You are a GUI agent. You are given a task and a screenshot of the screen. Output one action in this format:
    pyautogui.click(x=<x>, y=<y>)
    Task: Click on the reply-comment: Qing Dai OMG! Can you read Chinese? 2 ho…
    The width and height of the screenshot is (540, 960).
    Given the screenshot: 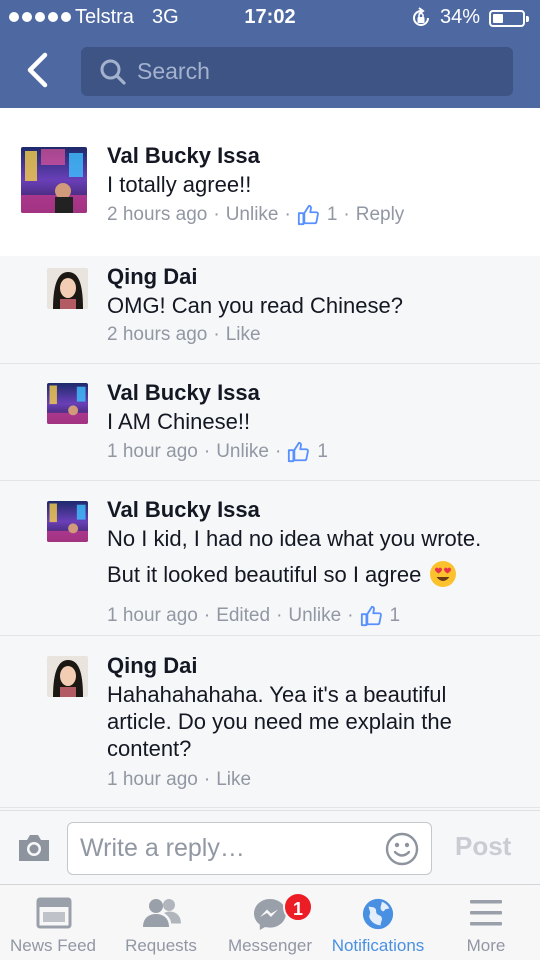 What is the action you would take?
    pyautogui.click(x=270, y=310)
    